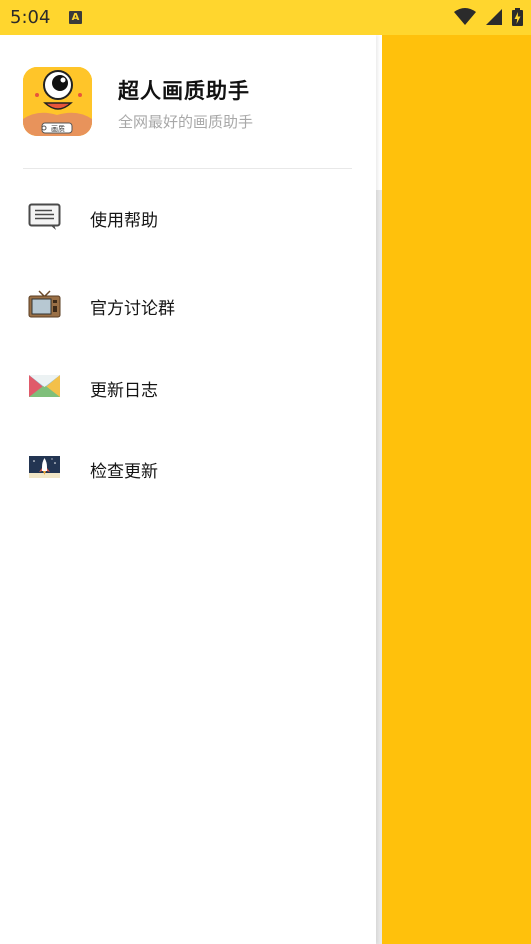  Describe the element at coordinates (493, 17) in the screenshot. I see `cell-signal-icon` at that location.